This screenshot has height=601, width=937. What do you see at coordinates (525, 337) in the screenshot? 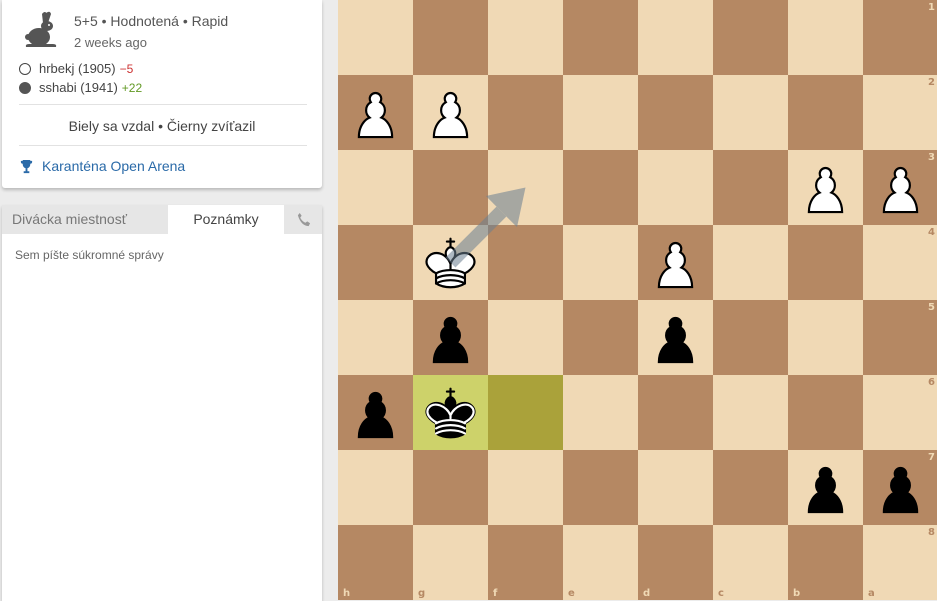
I see `square-f5` at bounding box center [525, 337].